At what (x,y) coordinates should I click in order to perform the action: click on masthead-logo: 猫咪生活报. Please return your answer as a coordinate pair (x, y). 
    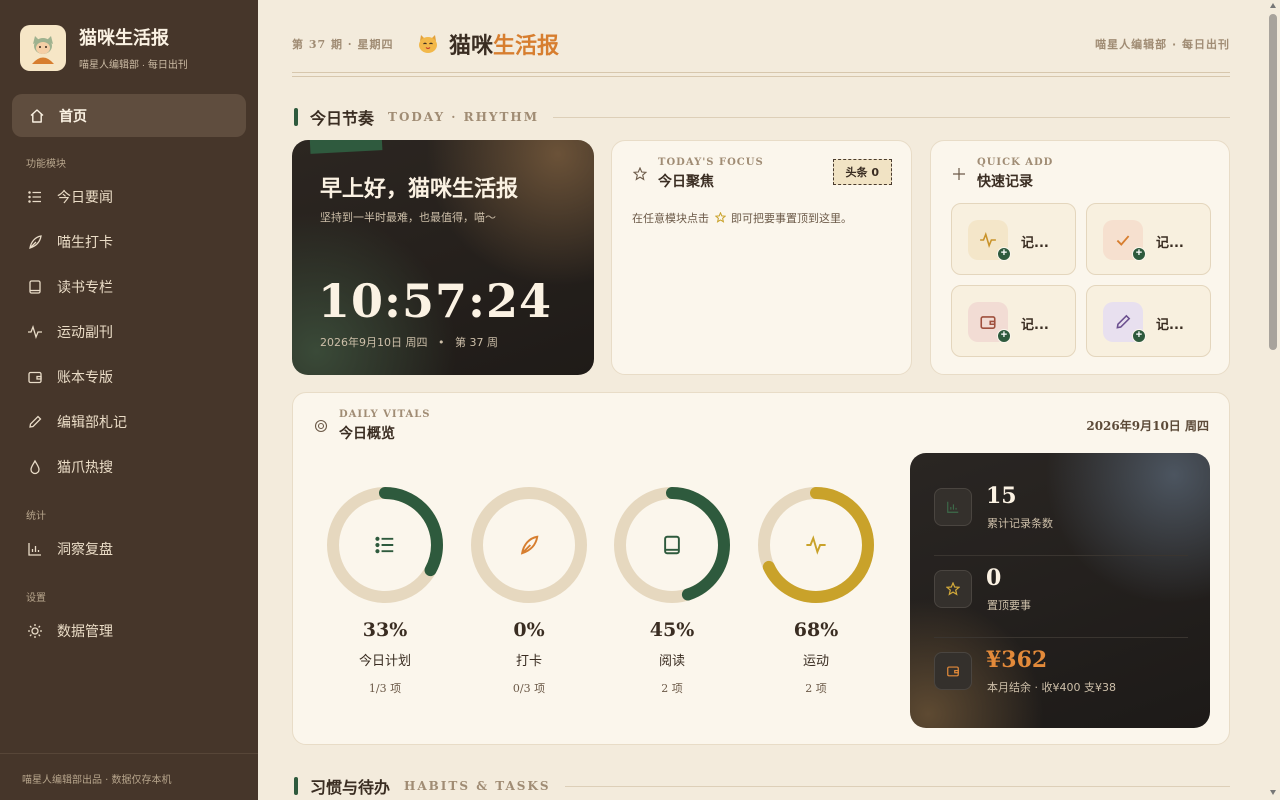
    Looking at the image, I should click on (488, 44).